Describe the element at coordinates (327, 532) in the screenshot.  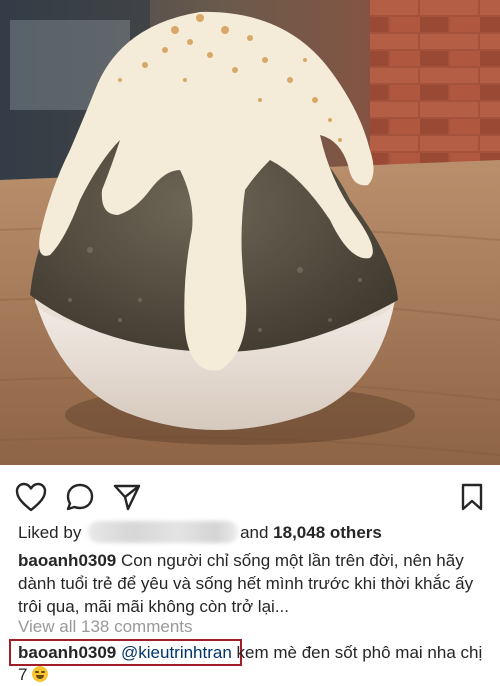
I see `likes-count: 18,048 others` at that location.